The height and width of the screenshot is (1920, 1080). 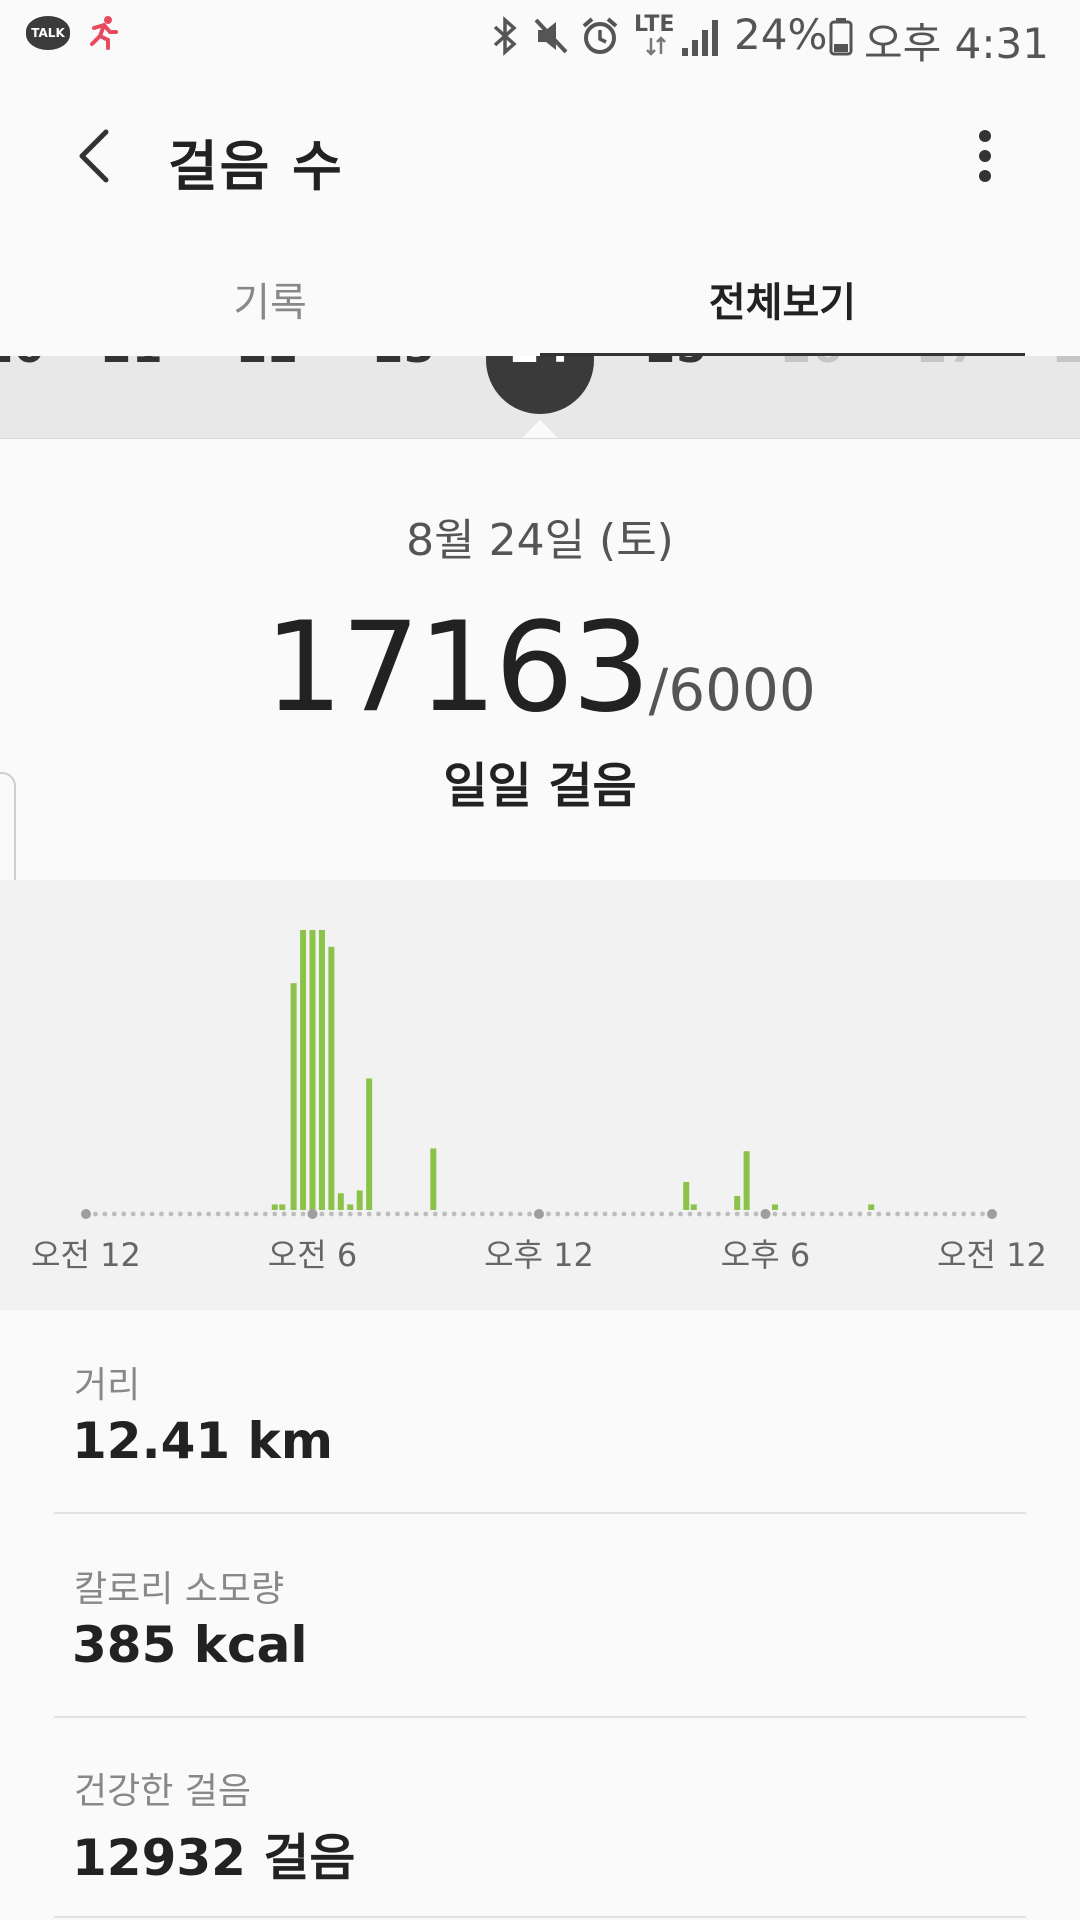 I want to click on date-item: 23, so click(x=404, y=364).